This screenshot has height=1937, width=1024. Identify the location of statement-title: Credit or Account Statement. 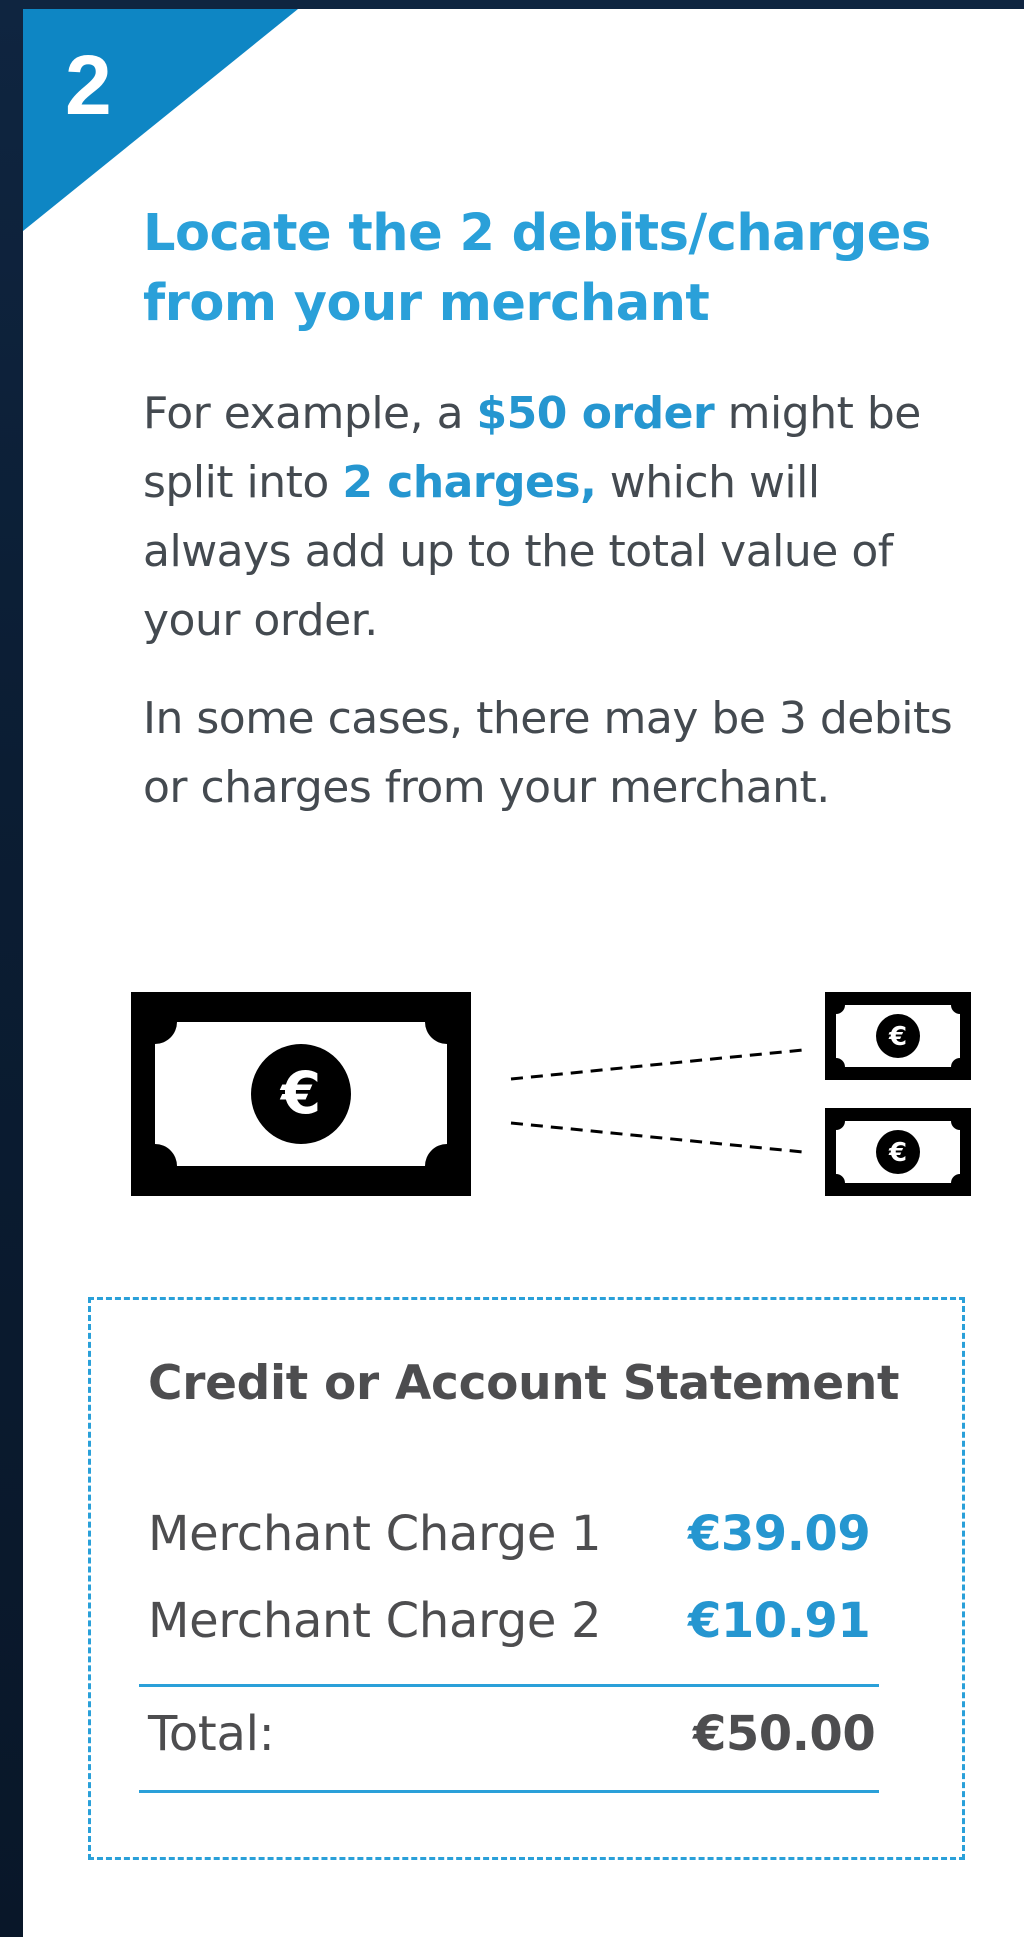
(524, 1383).